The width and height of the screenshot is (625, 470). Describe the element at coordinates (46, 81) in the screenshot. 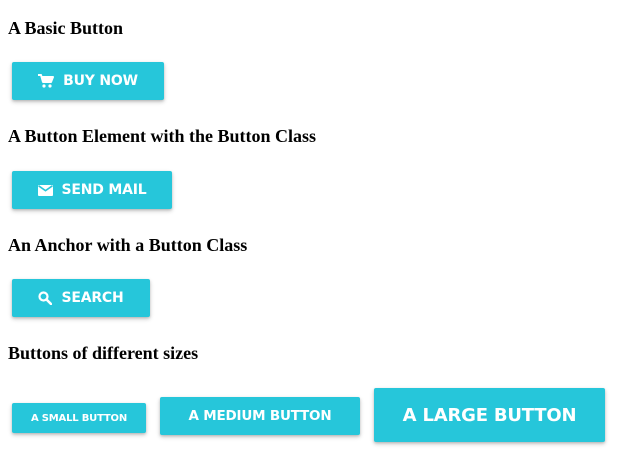

I see `cart-icon` at that location.